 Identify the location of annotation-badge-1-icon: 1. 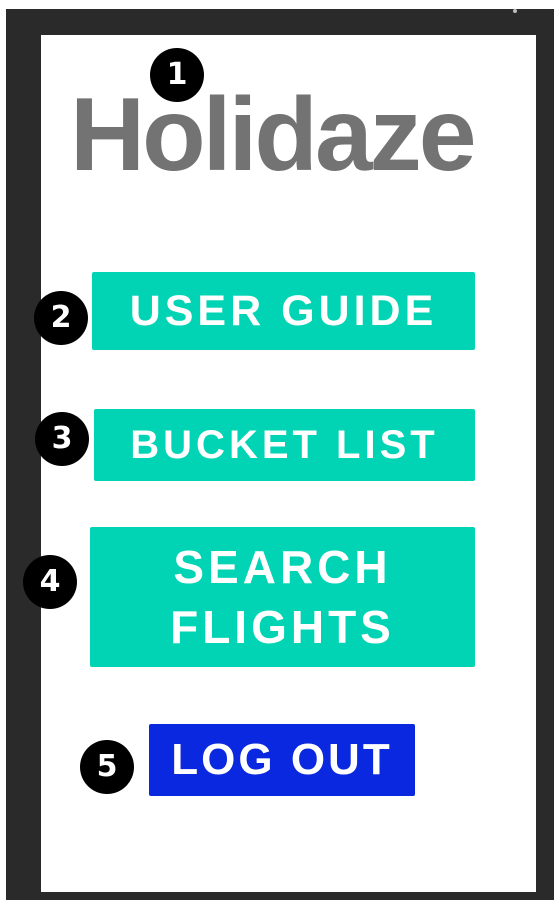
(177, 75).